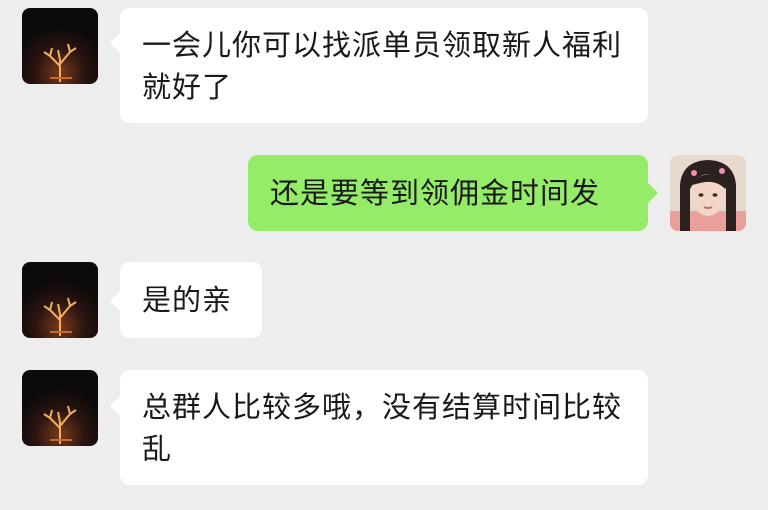 The image size is (768, 510). I want to click on message-bubble: 是的亲, so click(191, 300).